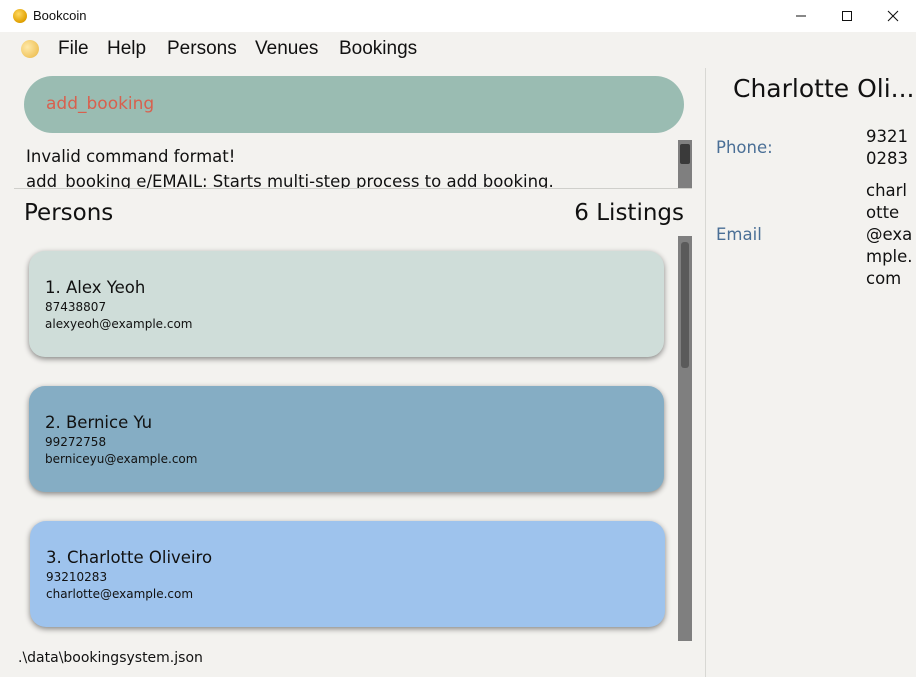 The width and height of the screenshot is (916, 677). I want to click on email-line: @exa, so click(889, 234).